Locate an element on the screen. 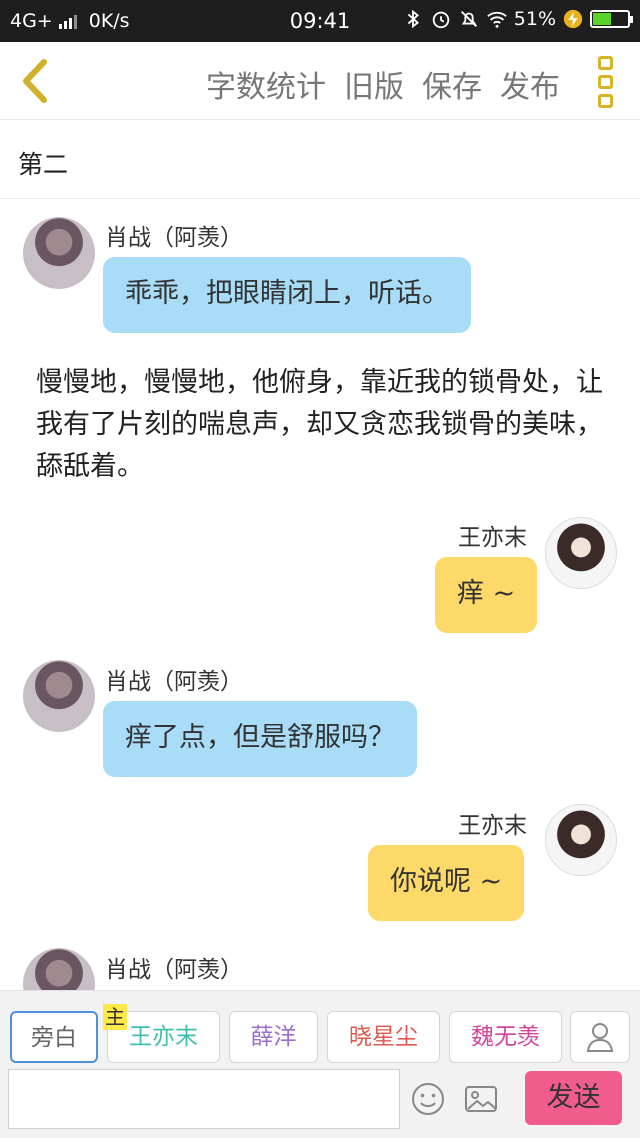 This screenshot has width=640, height=1138. send-button: 发送 is located at coordinates (573, 1098).